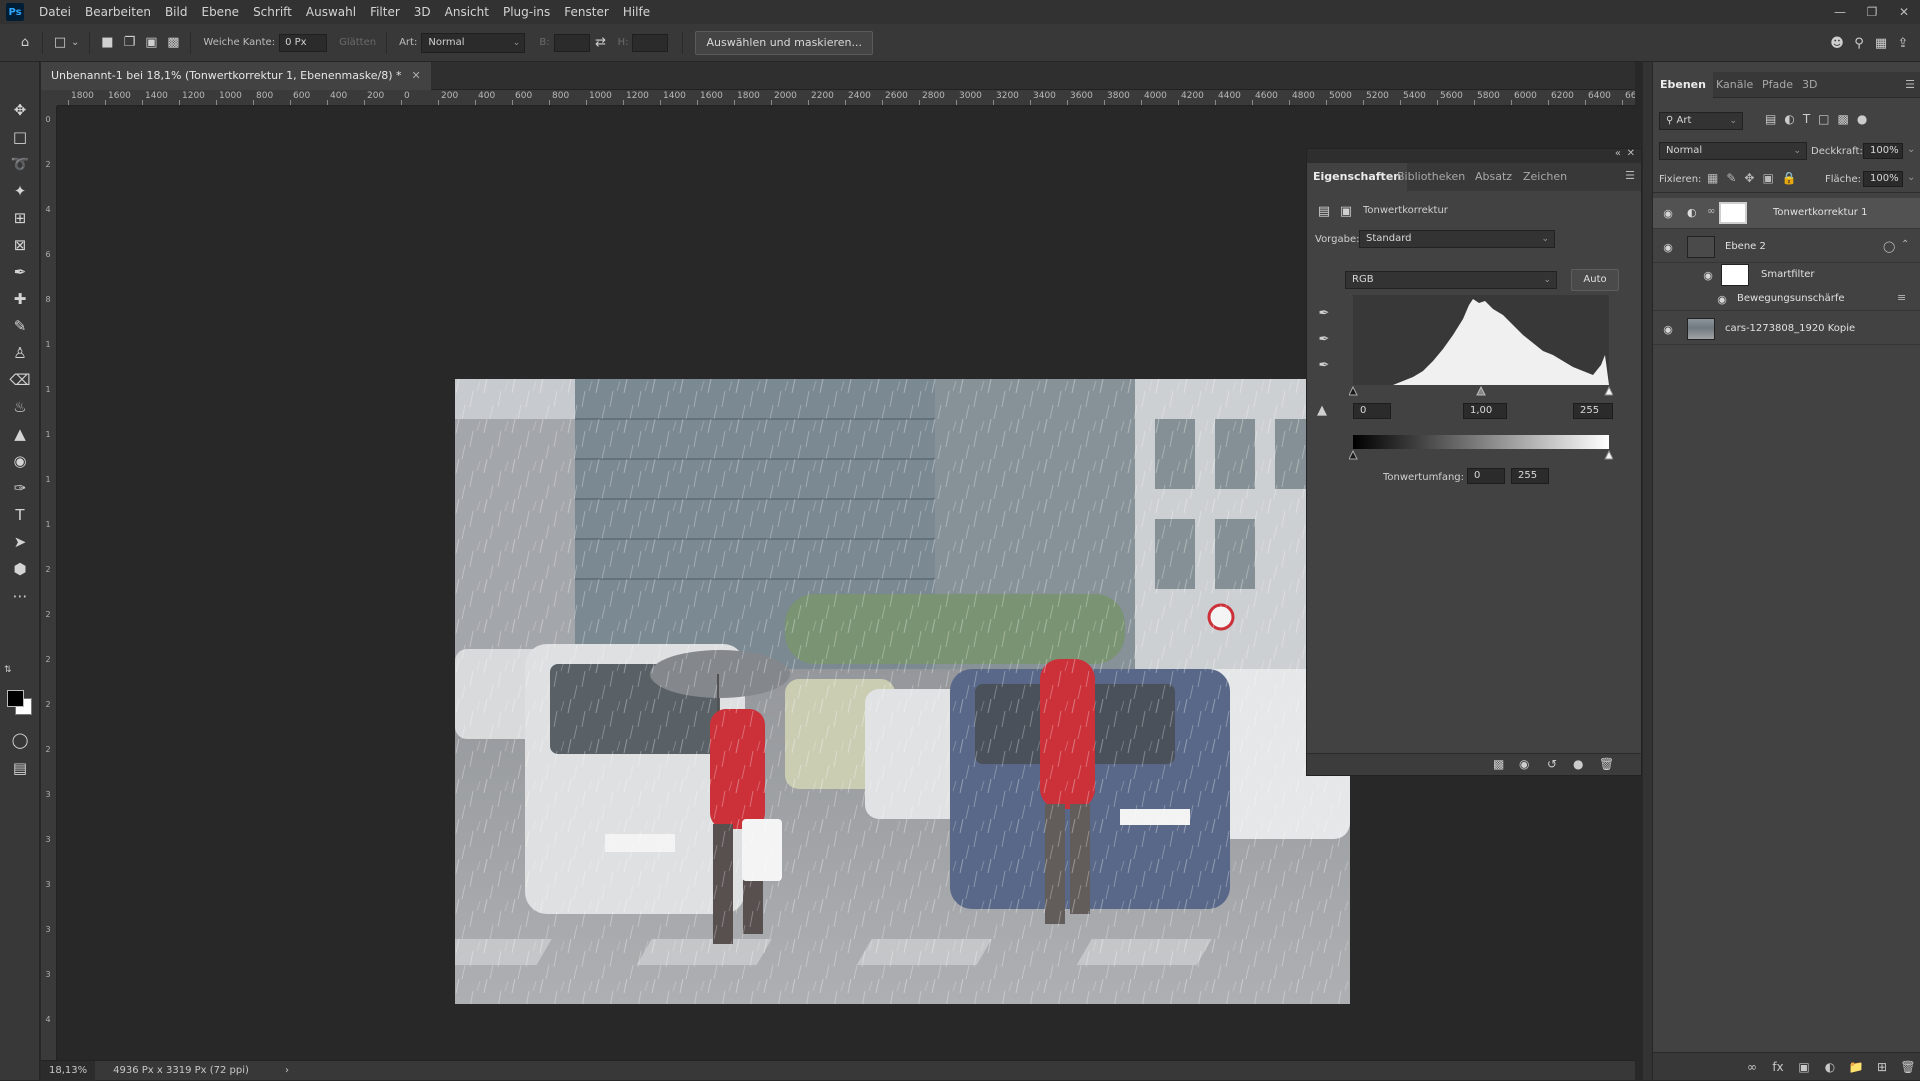 This screenshot has width=1920, height=1081. I want to click on adjustment-layer-filter-icon: ◐, so click(1789, 119).